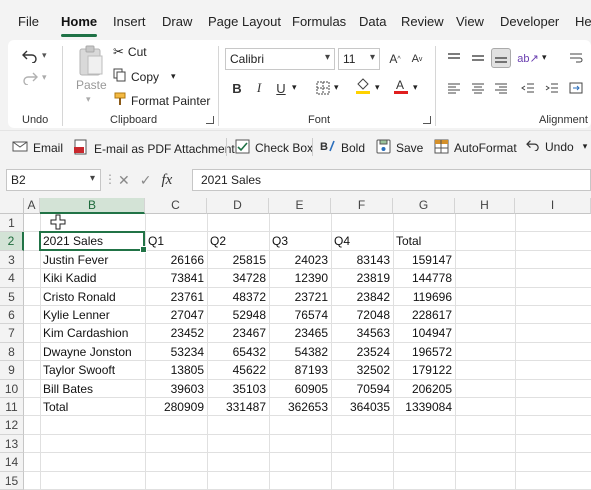 Image resolution: width=591 pixels, height=490 pixels. What do you see at coordinates (176, 315) in the screenshot?
I see `value-cell: 27047` at bounding box center [176, 315].